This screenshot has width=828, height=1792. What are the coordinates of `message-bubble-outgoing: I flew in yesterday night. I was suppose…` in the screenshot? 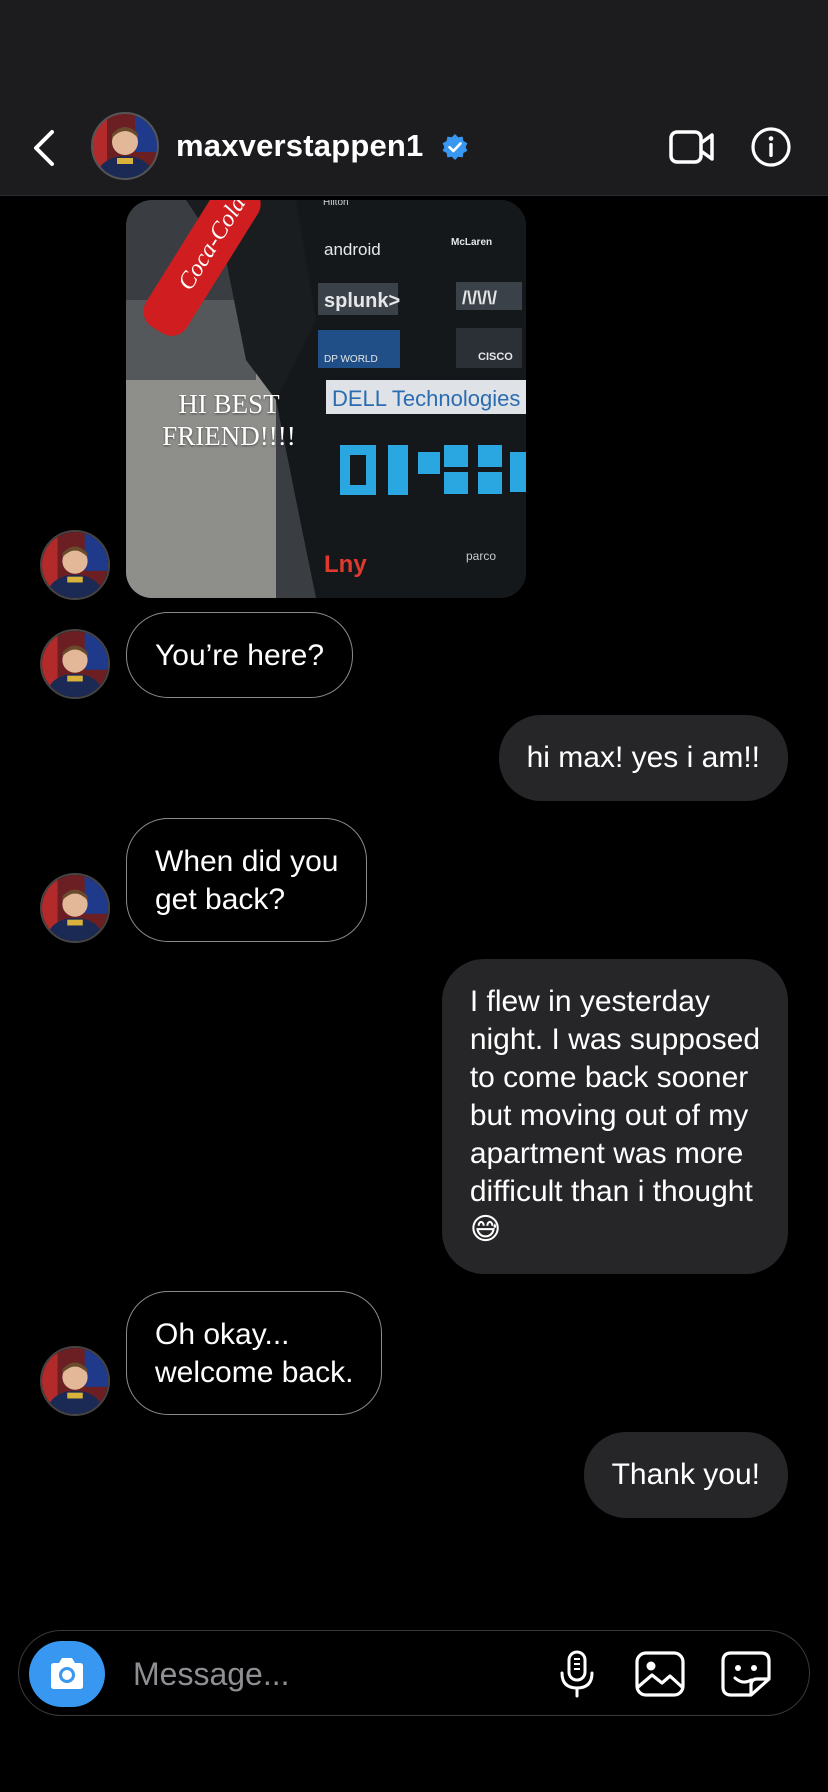 It's located at (614, 1116).